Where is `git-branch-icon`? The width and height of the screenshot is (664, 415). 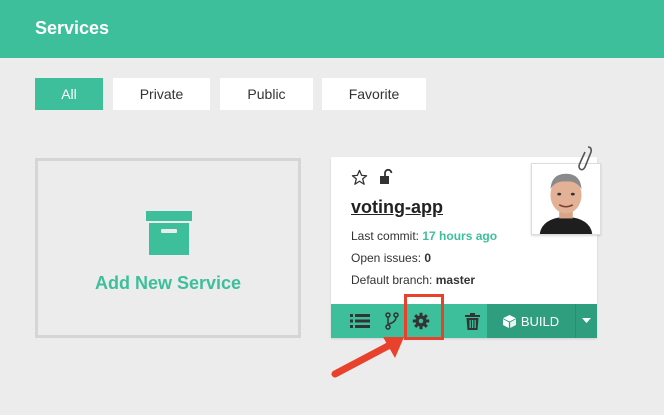 git-branch-icon is located at coordinates (392, 321).